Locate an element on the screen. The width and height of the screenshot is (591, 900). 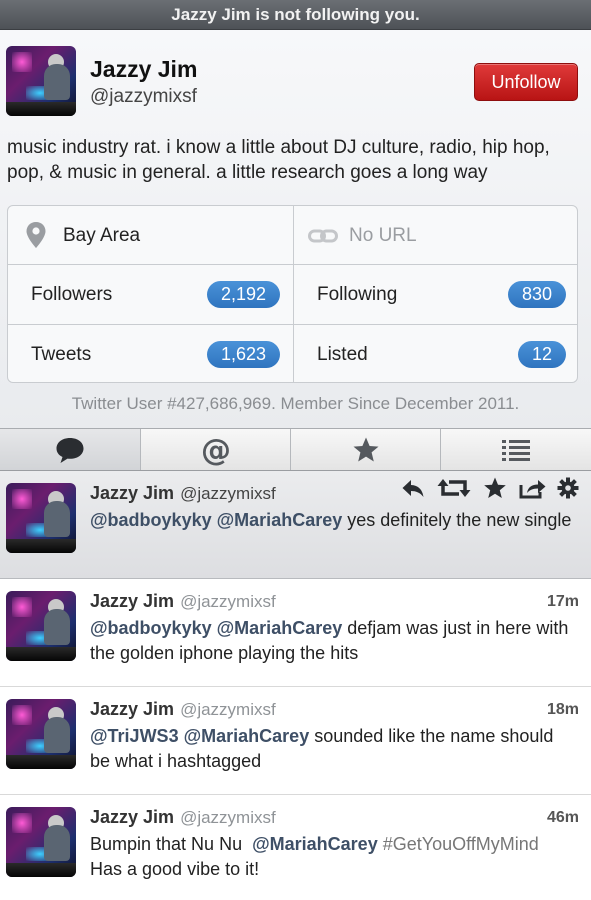
url-cell: No URL is located at coordinates (435, 235).